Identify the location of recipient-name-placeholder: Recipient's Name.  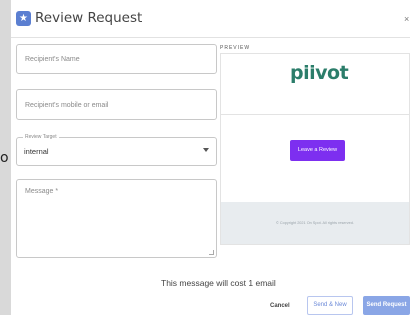
(52, 59).